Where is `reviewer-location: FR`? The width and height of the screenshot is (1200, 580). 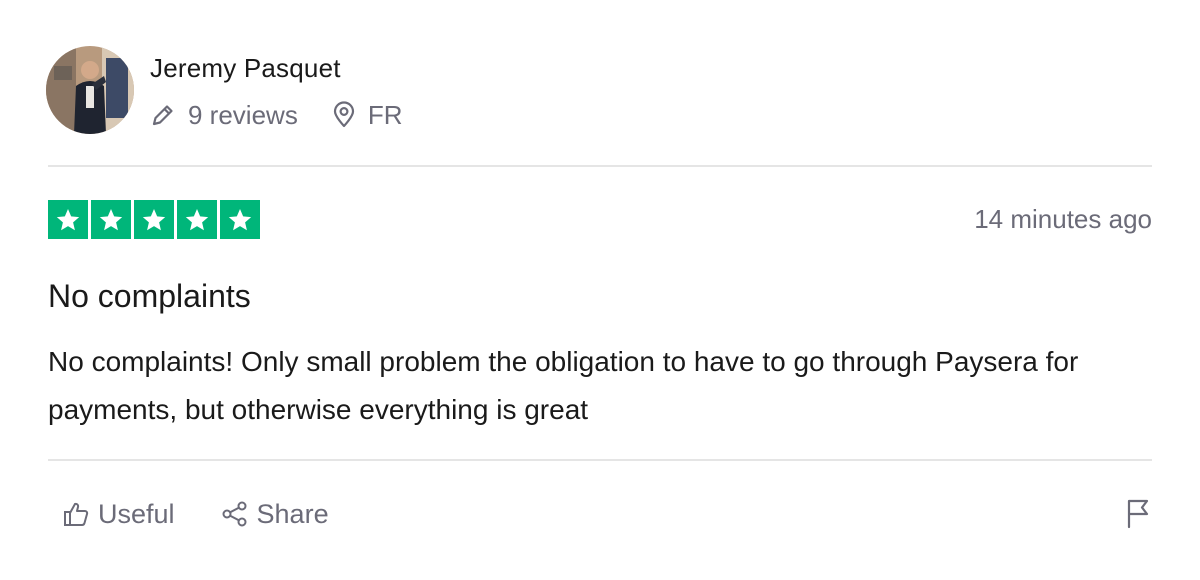 reviewer-location: FR is located at coordinates (367, 115).